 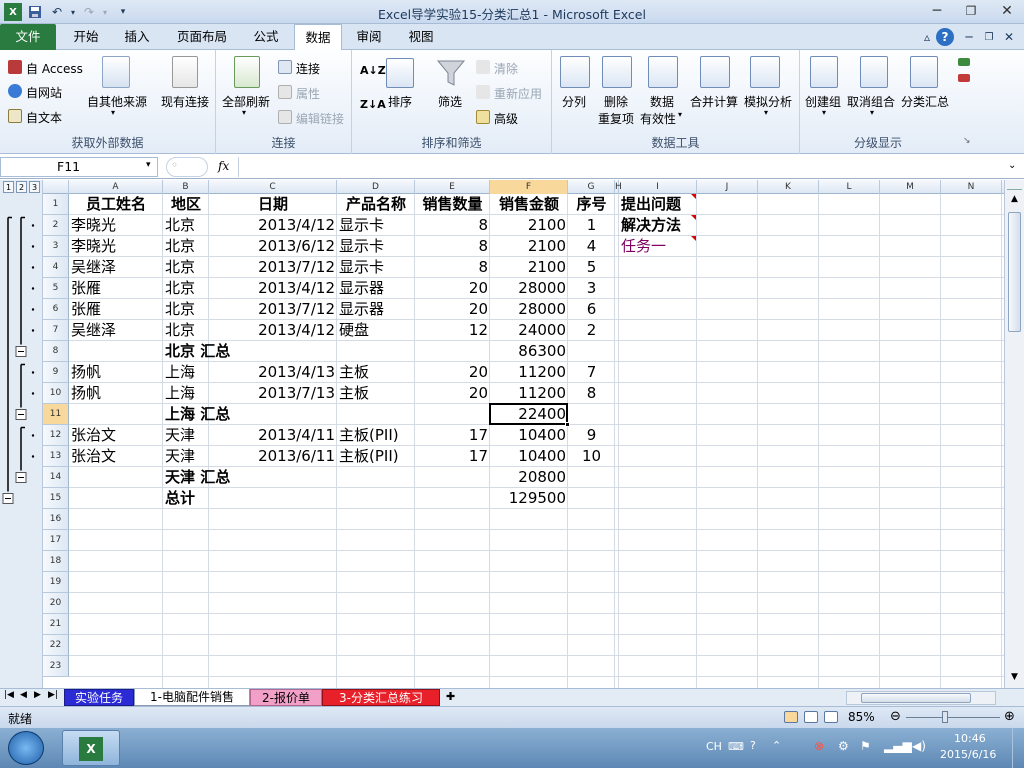 What do you see at coordinates (849, 187) in the screenshot?
I see `column-header-l: L` at bounding box center [849, 187].